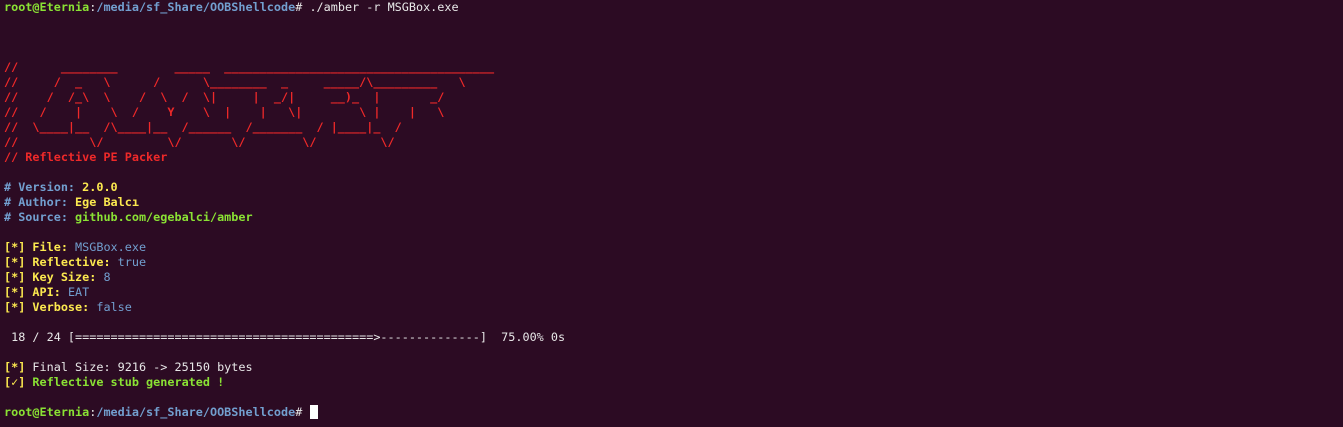 The height and width of the screenshot is (427, 1343). What do you see at coordinates (314, 412) in the screenshot?
I see `text-cursor` at bounding box center [314, 412].